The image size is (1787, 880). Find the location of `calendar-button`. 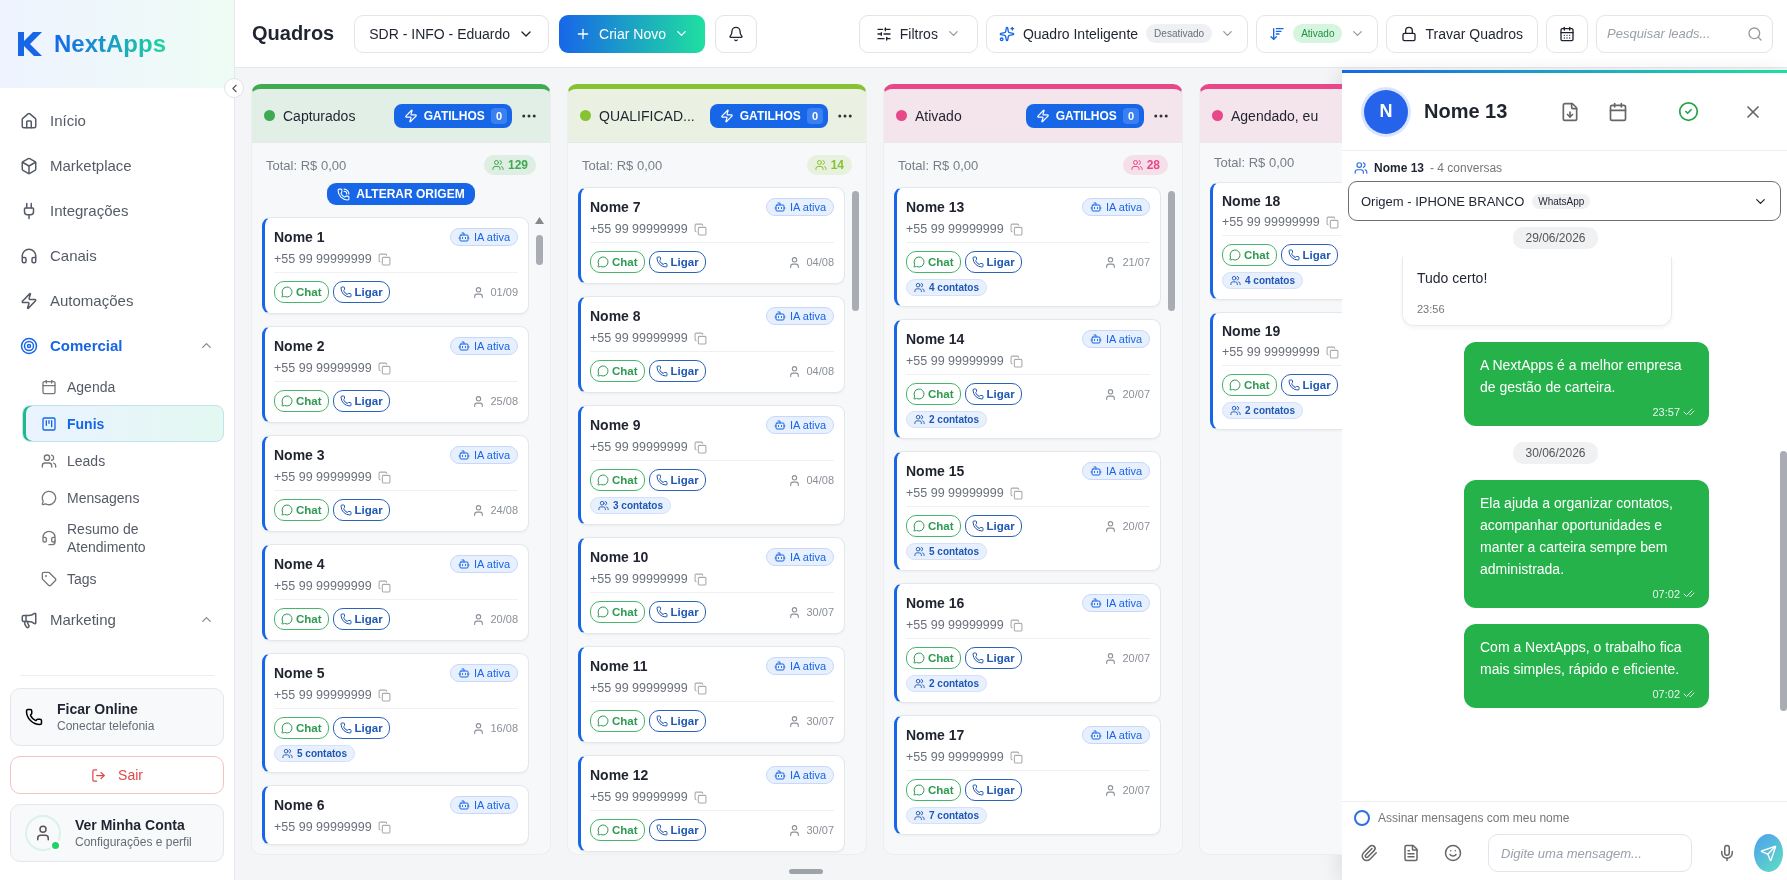

calendar-button is located at coordinates (1567, 33).